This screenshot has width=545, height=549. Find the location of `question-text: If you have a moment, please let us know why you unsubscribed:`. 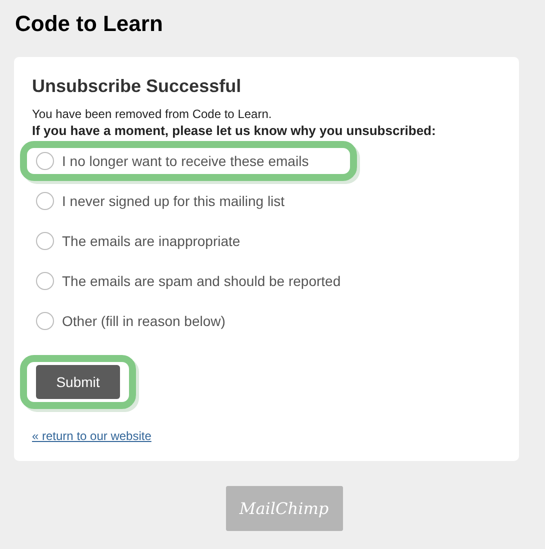

question-text: If you have a moment, please let us know why you unsubscribed: is located at coordinates (234, 131).